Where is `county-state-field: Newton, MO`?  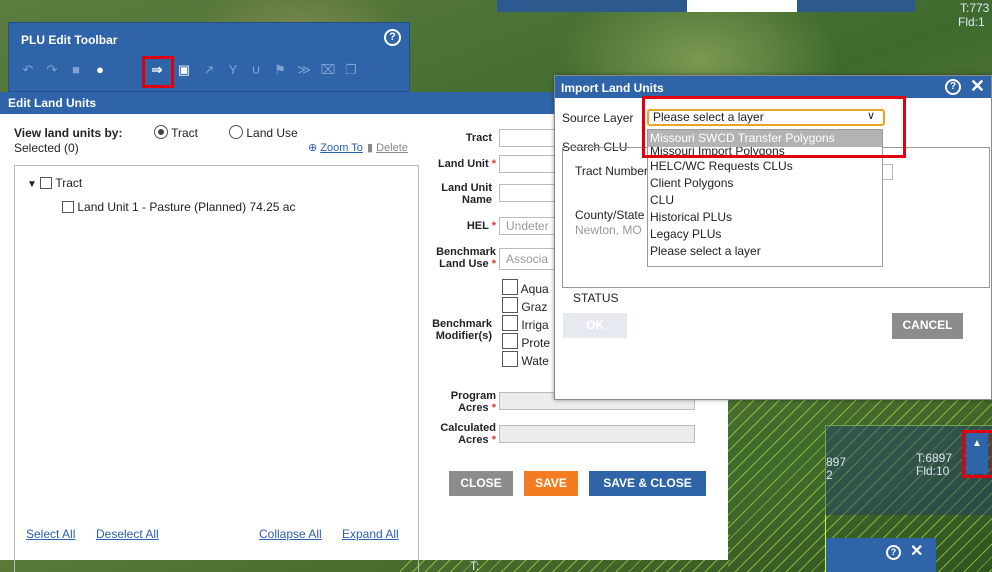
county-state-field: Newton, MO is located at coordinates (608, 230).